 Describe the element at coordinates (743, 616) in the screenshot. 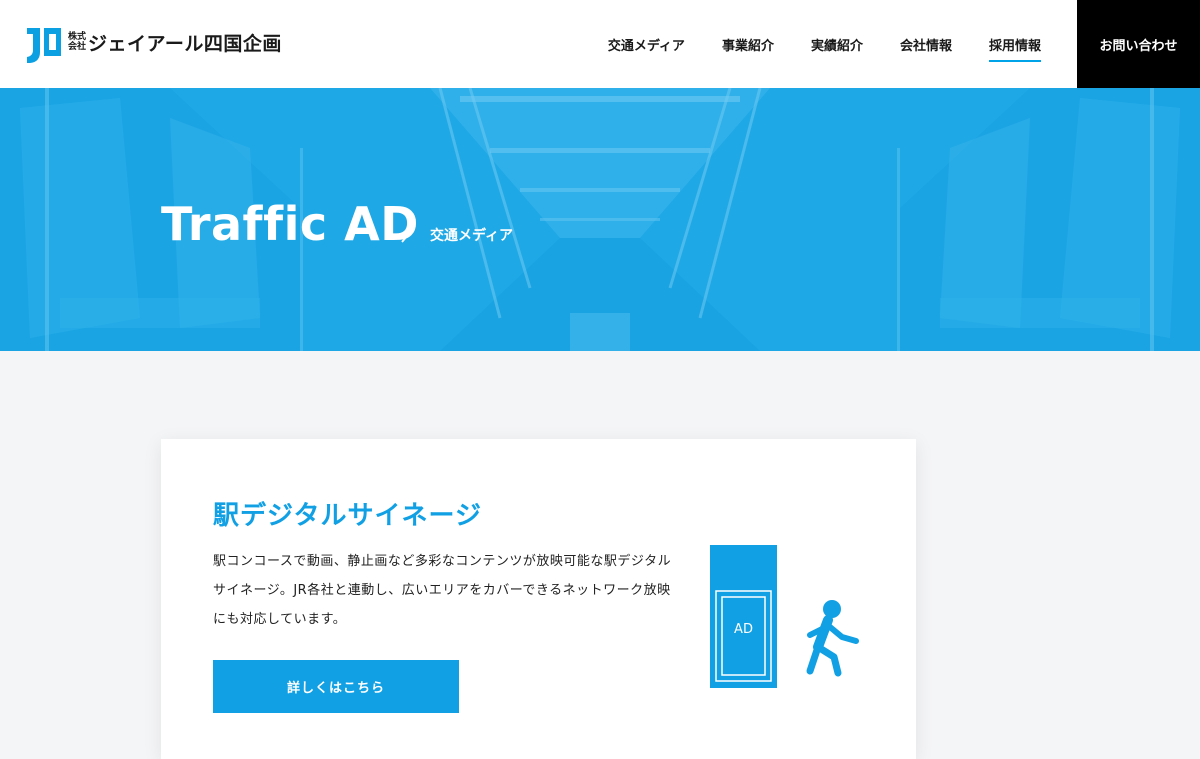

I see `signage-board-icon: AD` at that location.